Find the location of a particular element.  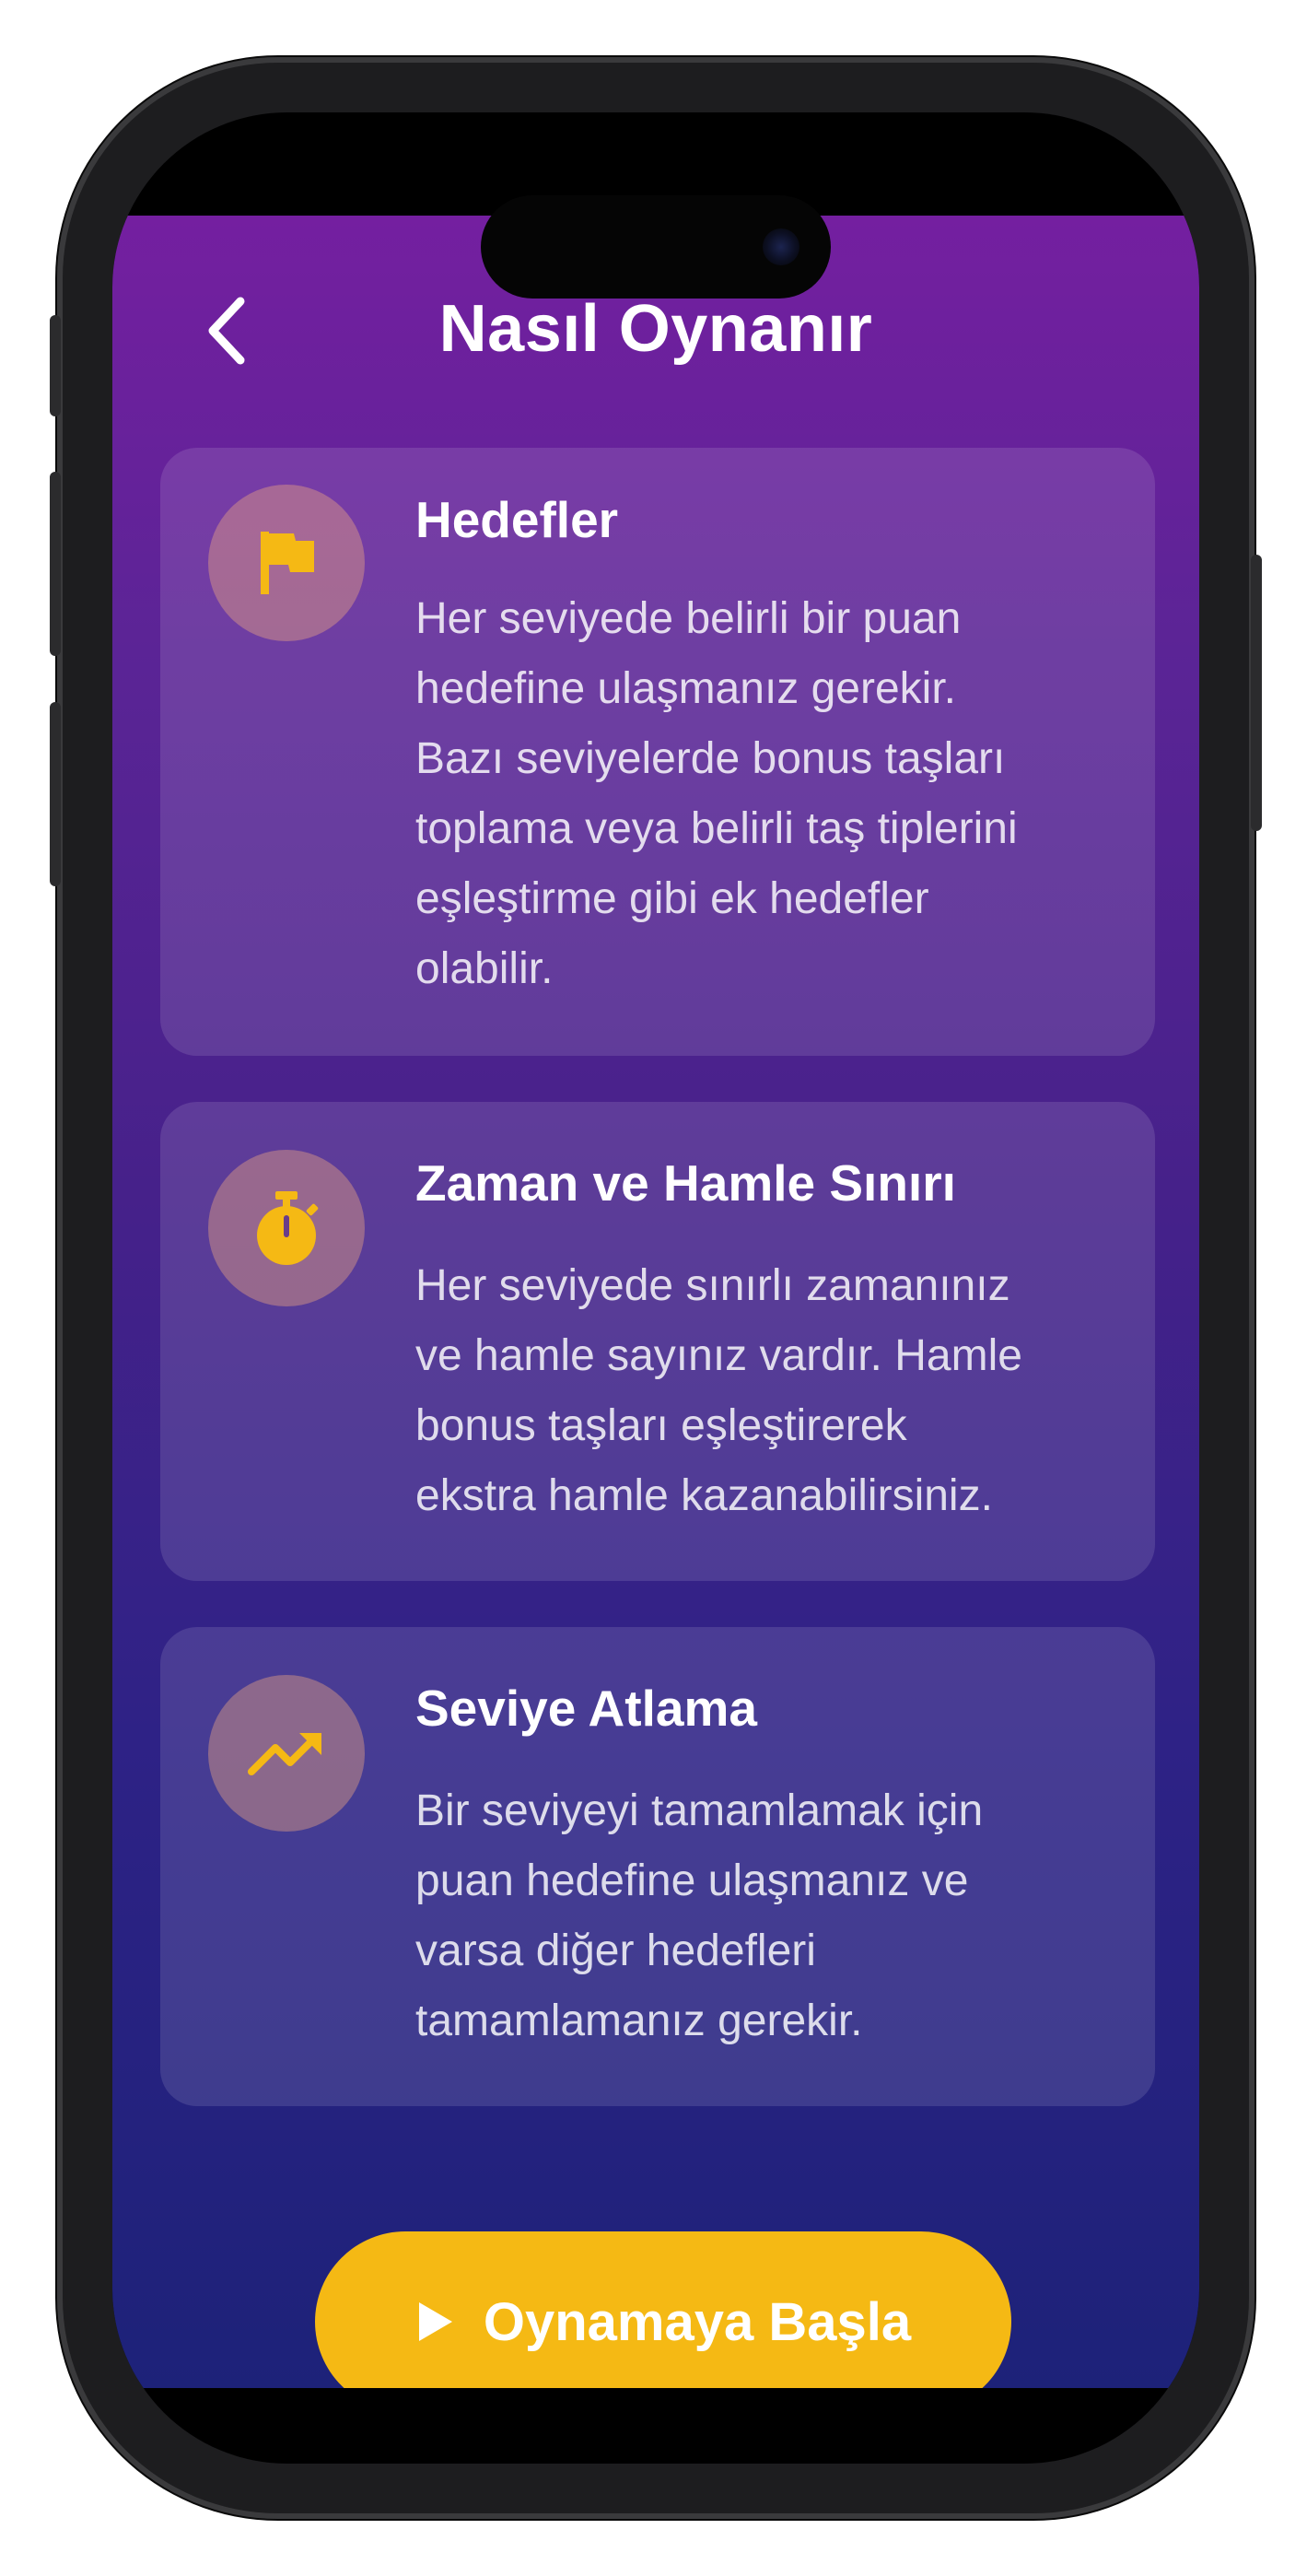

level-icon-badge is located at coordinates (286, 1754).